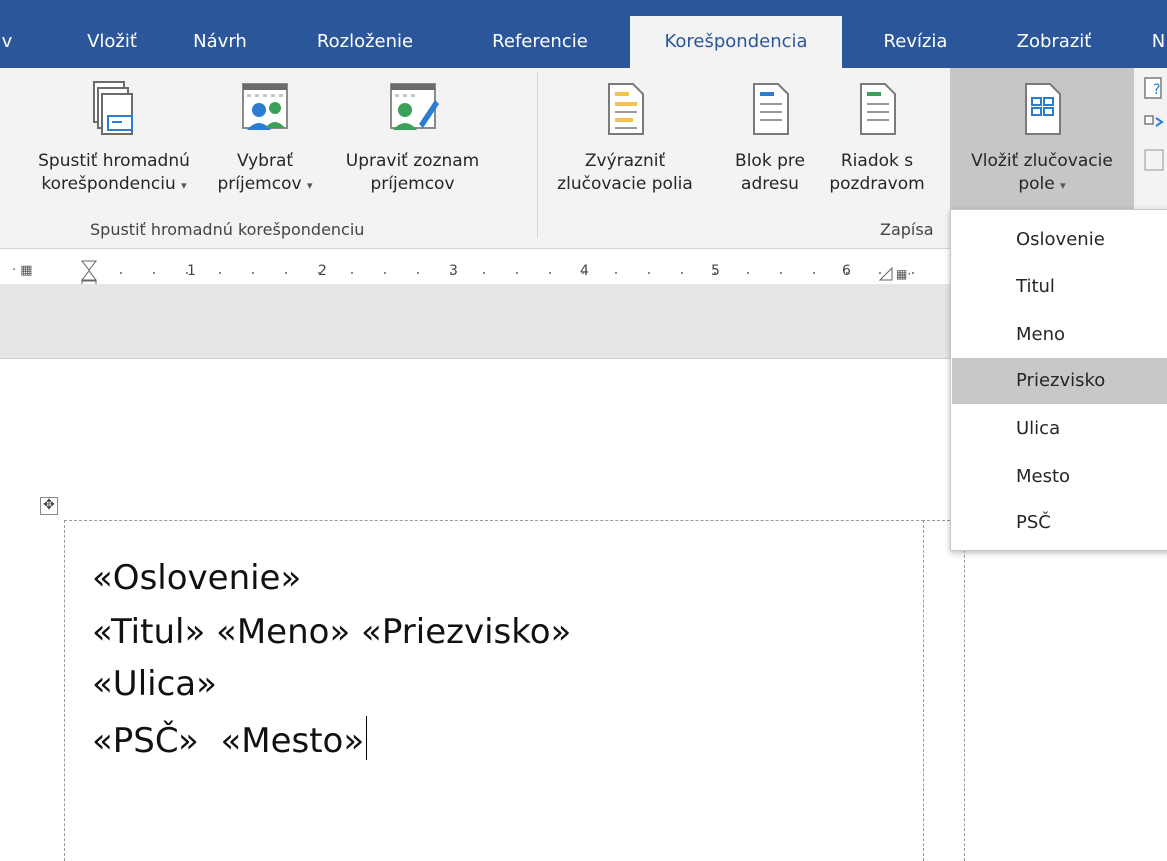 This screenshot has width=1167, height=861. Describe the element at coordinates (1059, 429) in the screenshot. I see `dropdown-item-ulica: Ulica` at that location.